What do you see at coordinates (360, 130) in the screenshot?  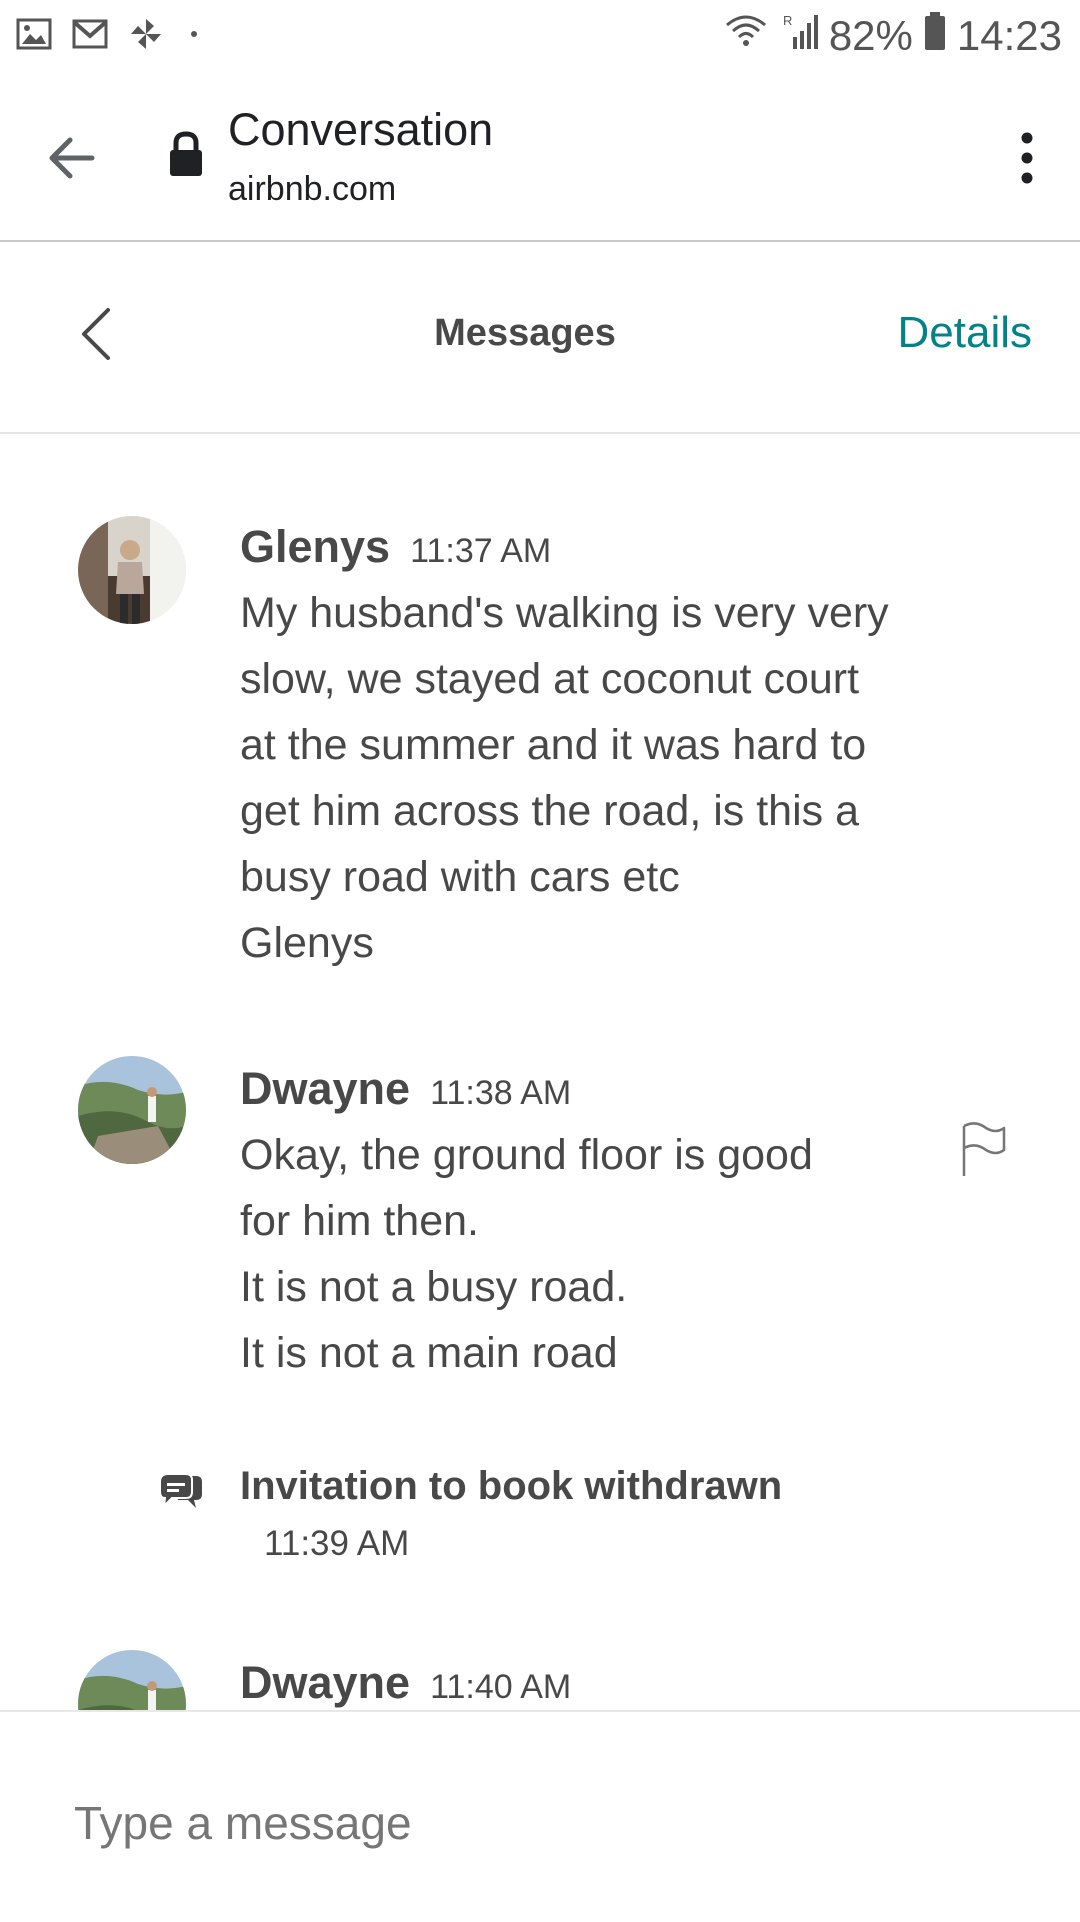 I see `browser-page-title: Conversation` at bounding box center [360, 130].